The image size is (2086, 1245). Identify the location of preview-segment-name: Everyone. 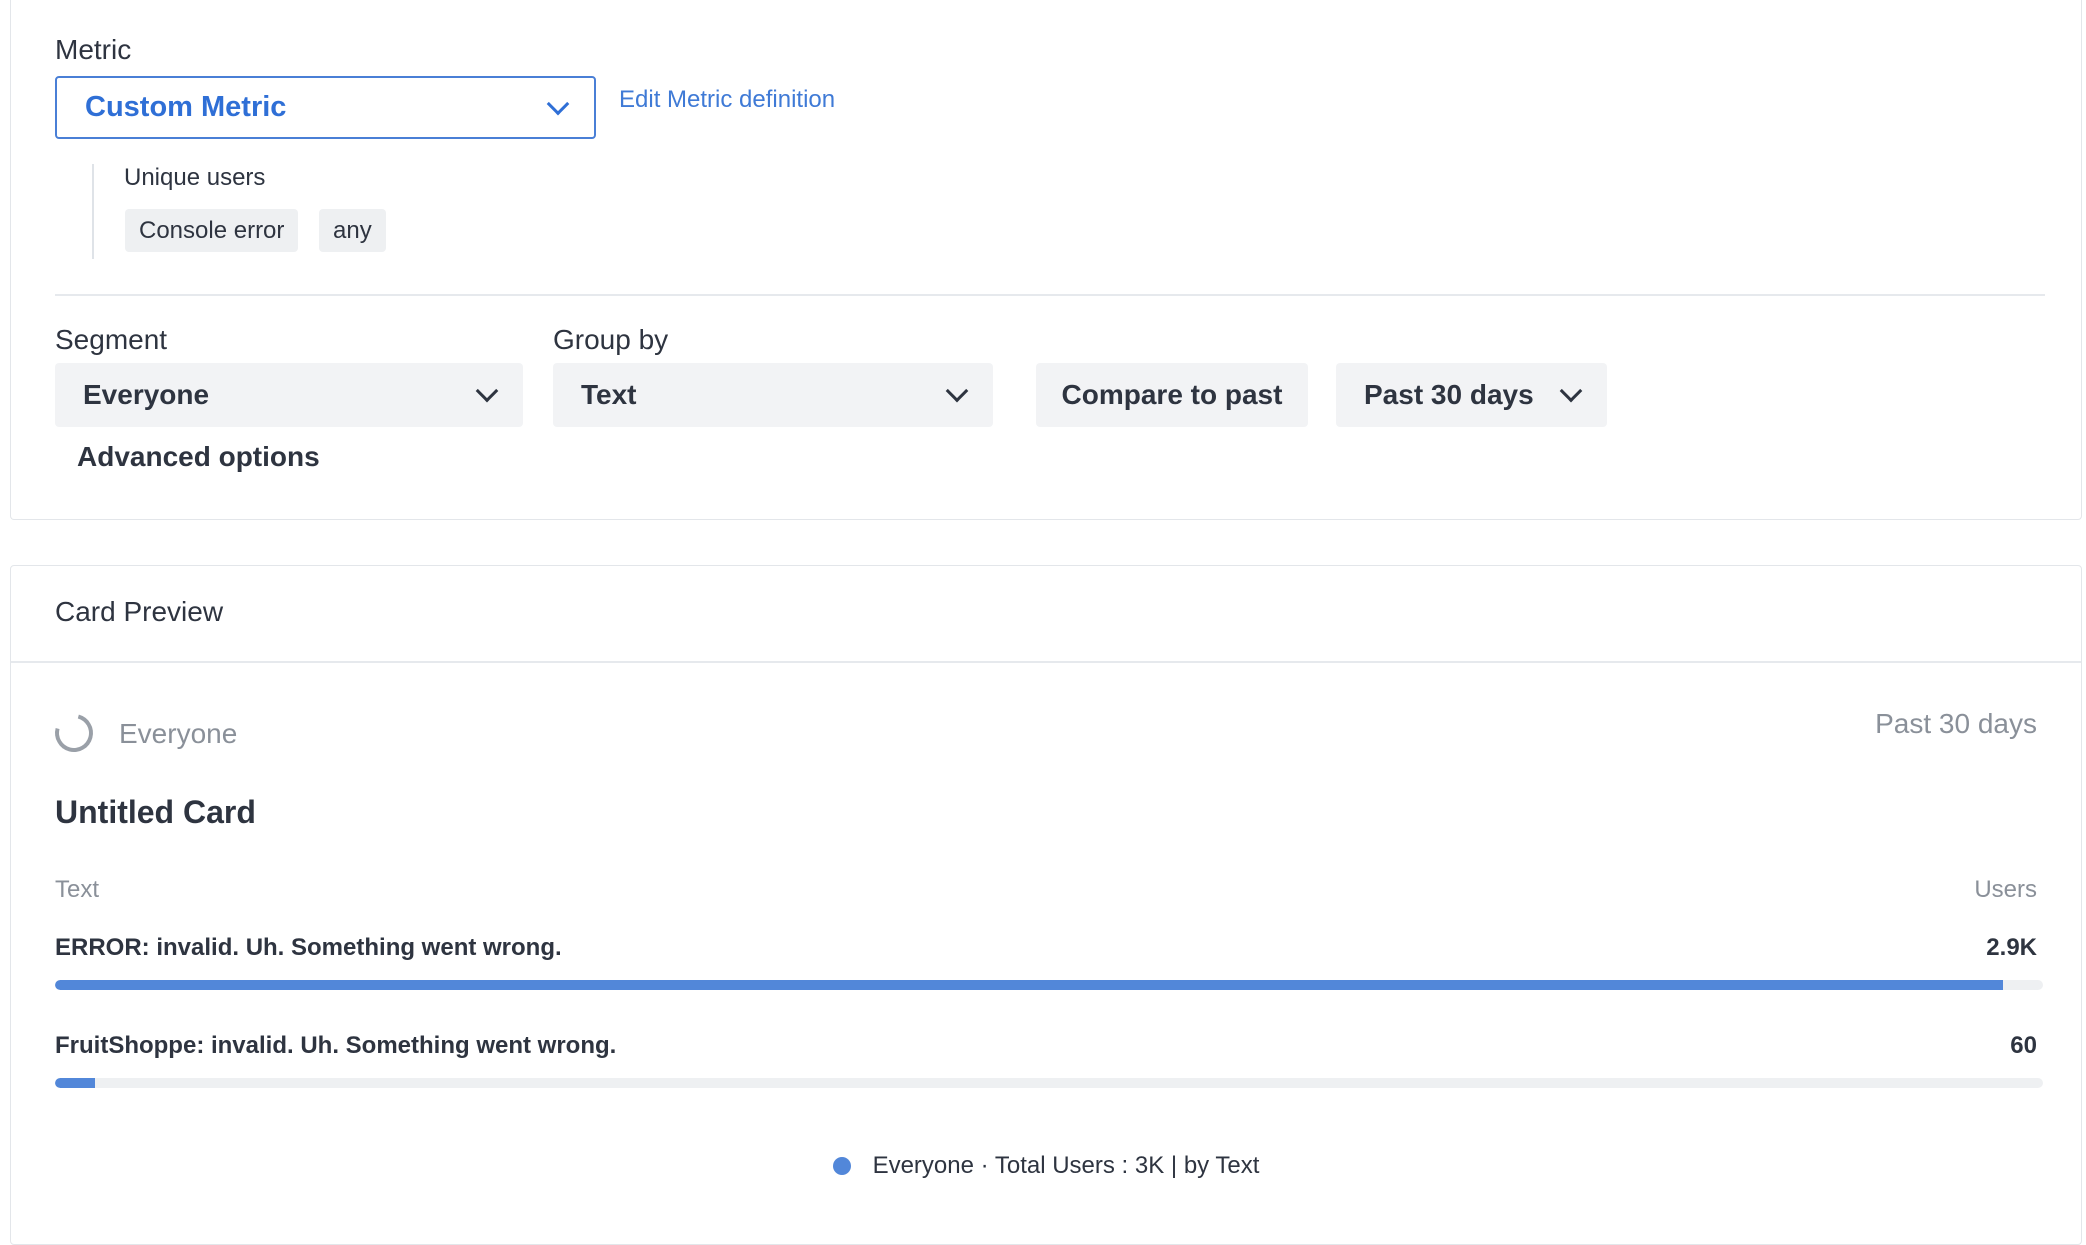
(178, 733).